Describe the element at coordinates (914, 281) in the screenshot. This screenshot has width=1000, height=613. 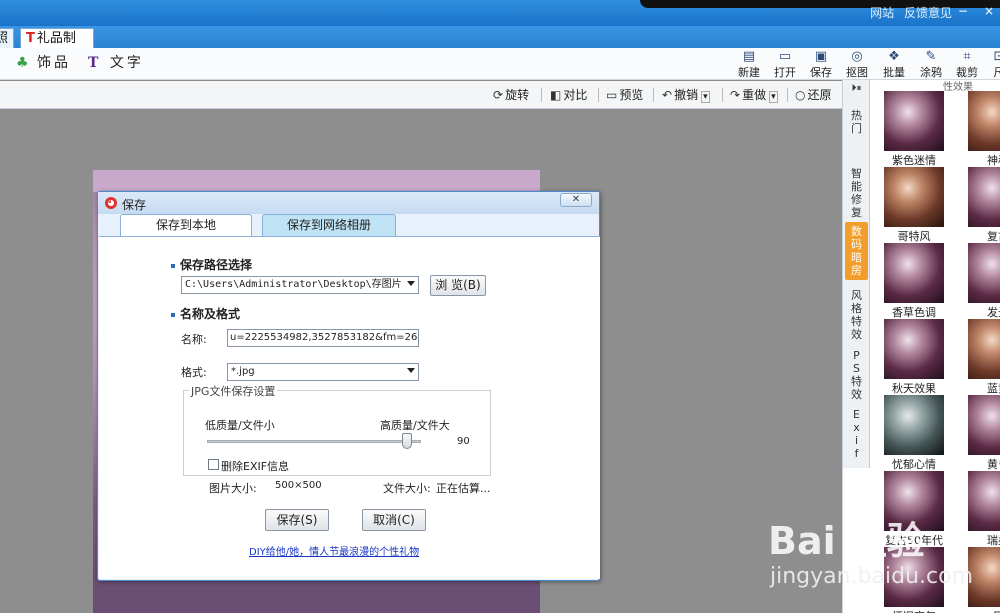
I see `effect-thumbnail: 香草色调` at that location.